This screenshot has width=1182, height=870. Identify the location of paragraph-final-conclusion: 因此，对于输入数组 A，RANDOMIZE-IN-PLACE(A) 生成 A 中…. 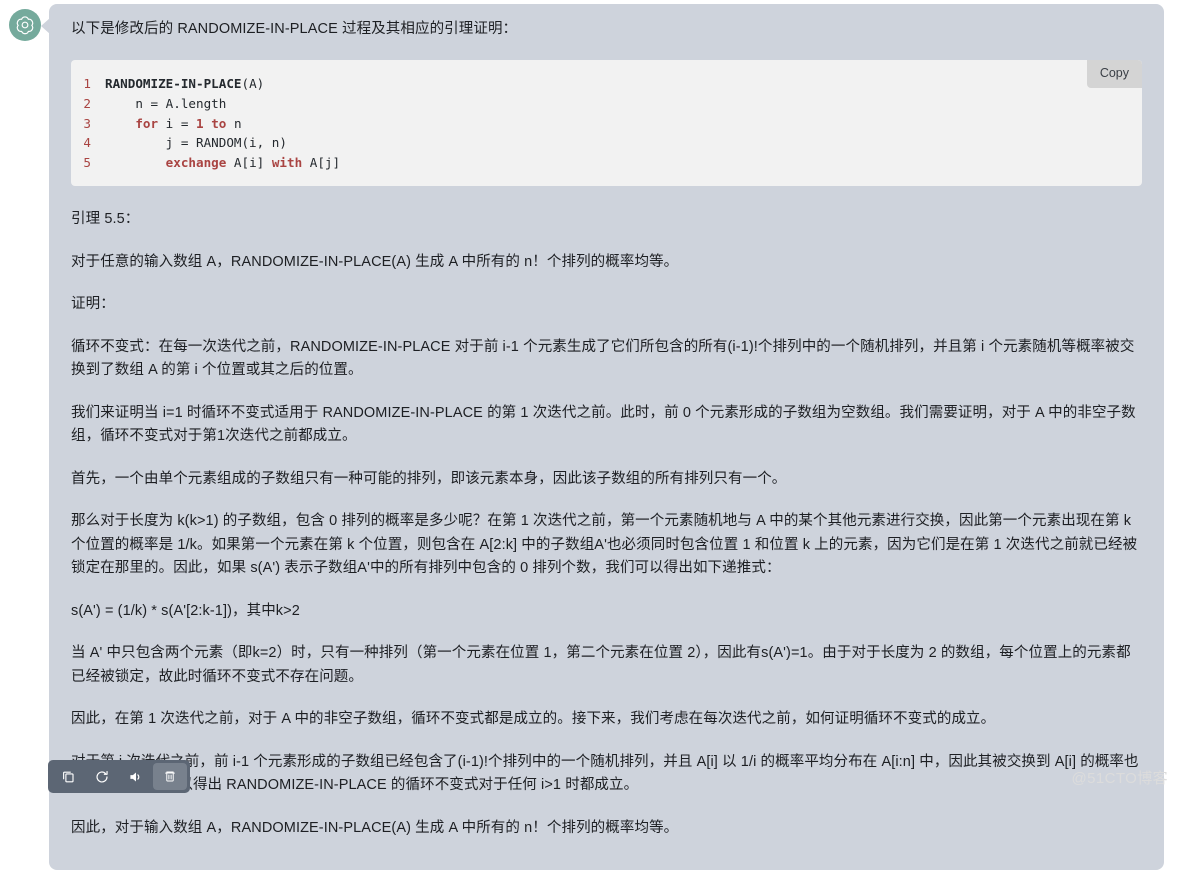
(375, 827).